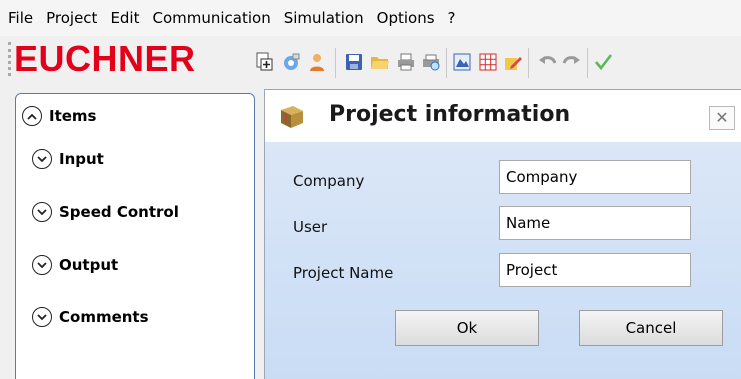 The height and width of the screenshot is (379, 741). Describe the element at coordinates (292, 117) in the screenshot. I see `project-icon` at that location.